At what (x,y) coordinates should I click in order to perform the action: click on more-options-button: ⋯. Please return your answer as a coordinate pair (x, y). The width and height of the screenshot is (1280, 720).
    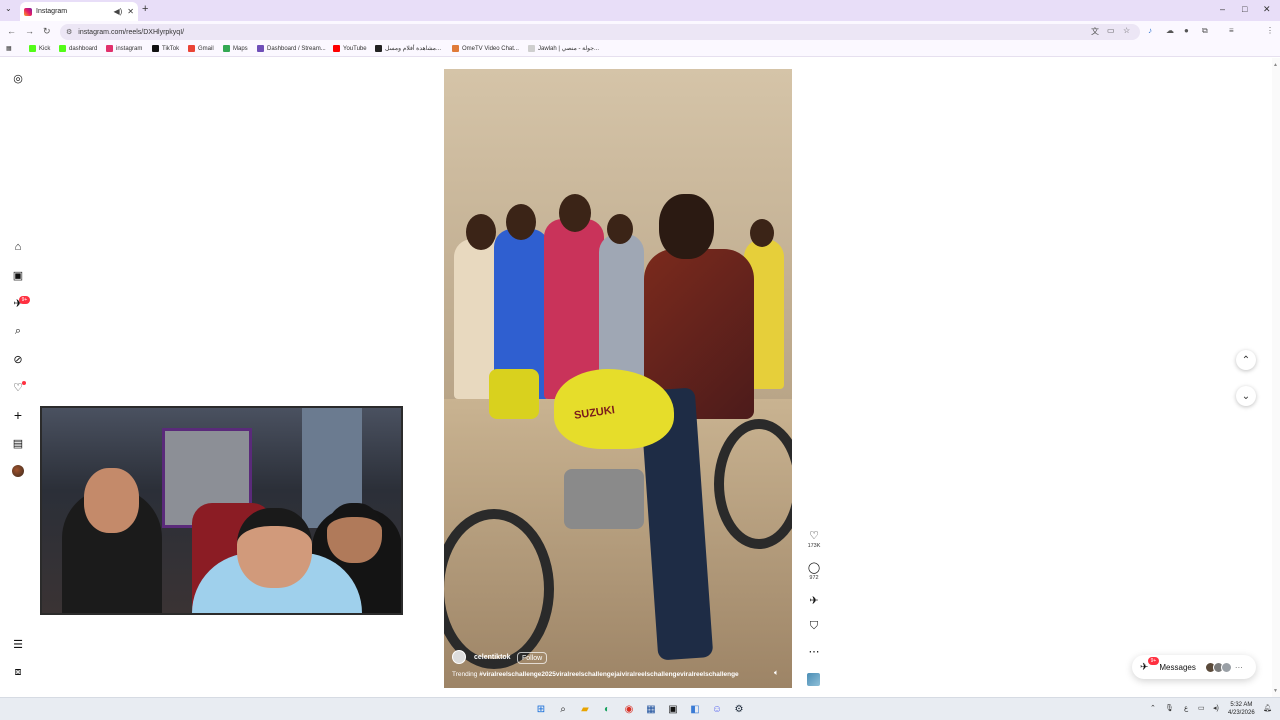
    Looking at the image, I should click on (814, 652).